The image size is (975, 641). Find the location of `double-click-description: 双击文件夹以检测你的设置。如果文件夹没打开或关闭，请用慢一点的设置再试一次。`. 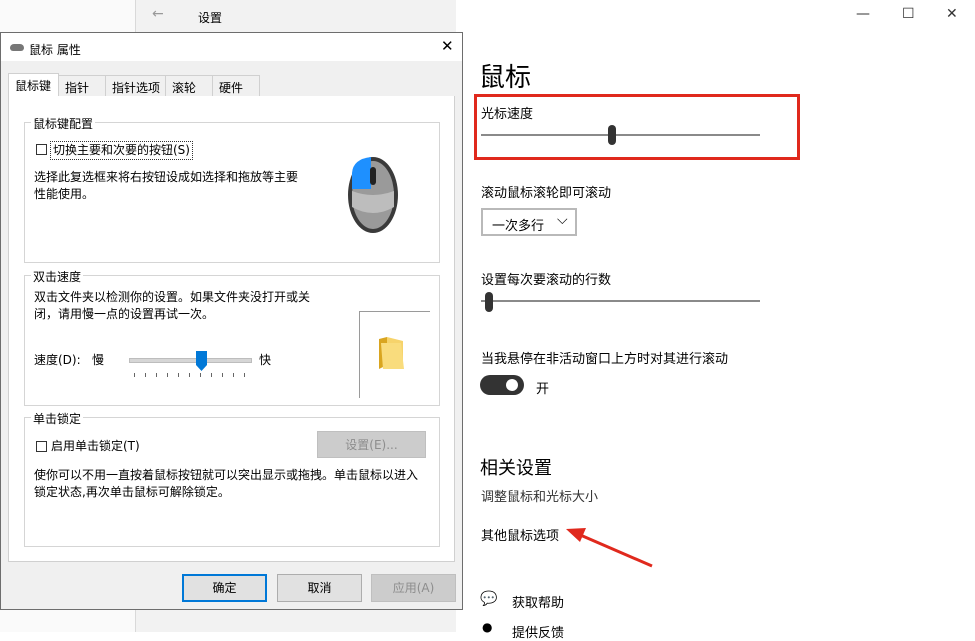

double-click-description: 双击文件夹以检测你的设置。如果文件夹没打开或关闭，请用慢一点的设置再试一次。 is located at coordinates (172, 305).